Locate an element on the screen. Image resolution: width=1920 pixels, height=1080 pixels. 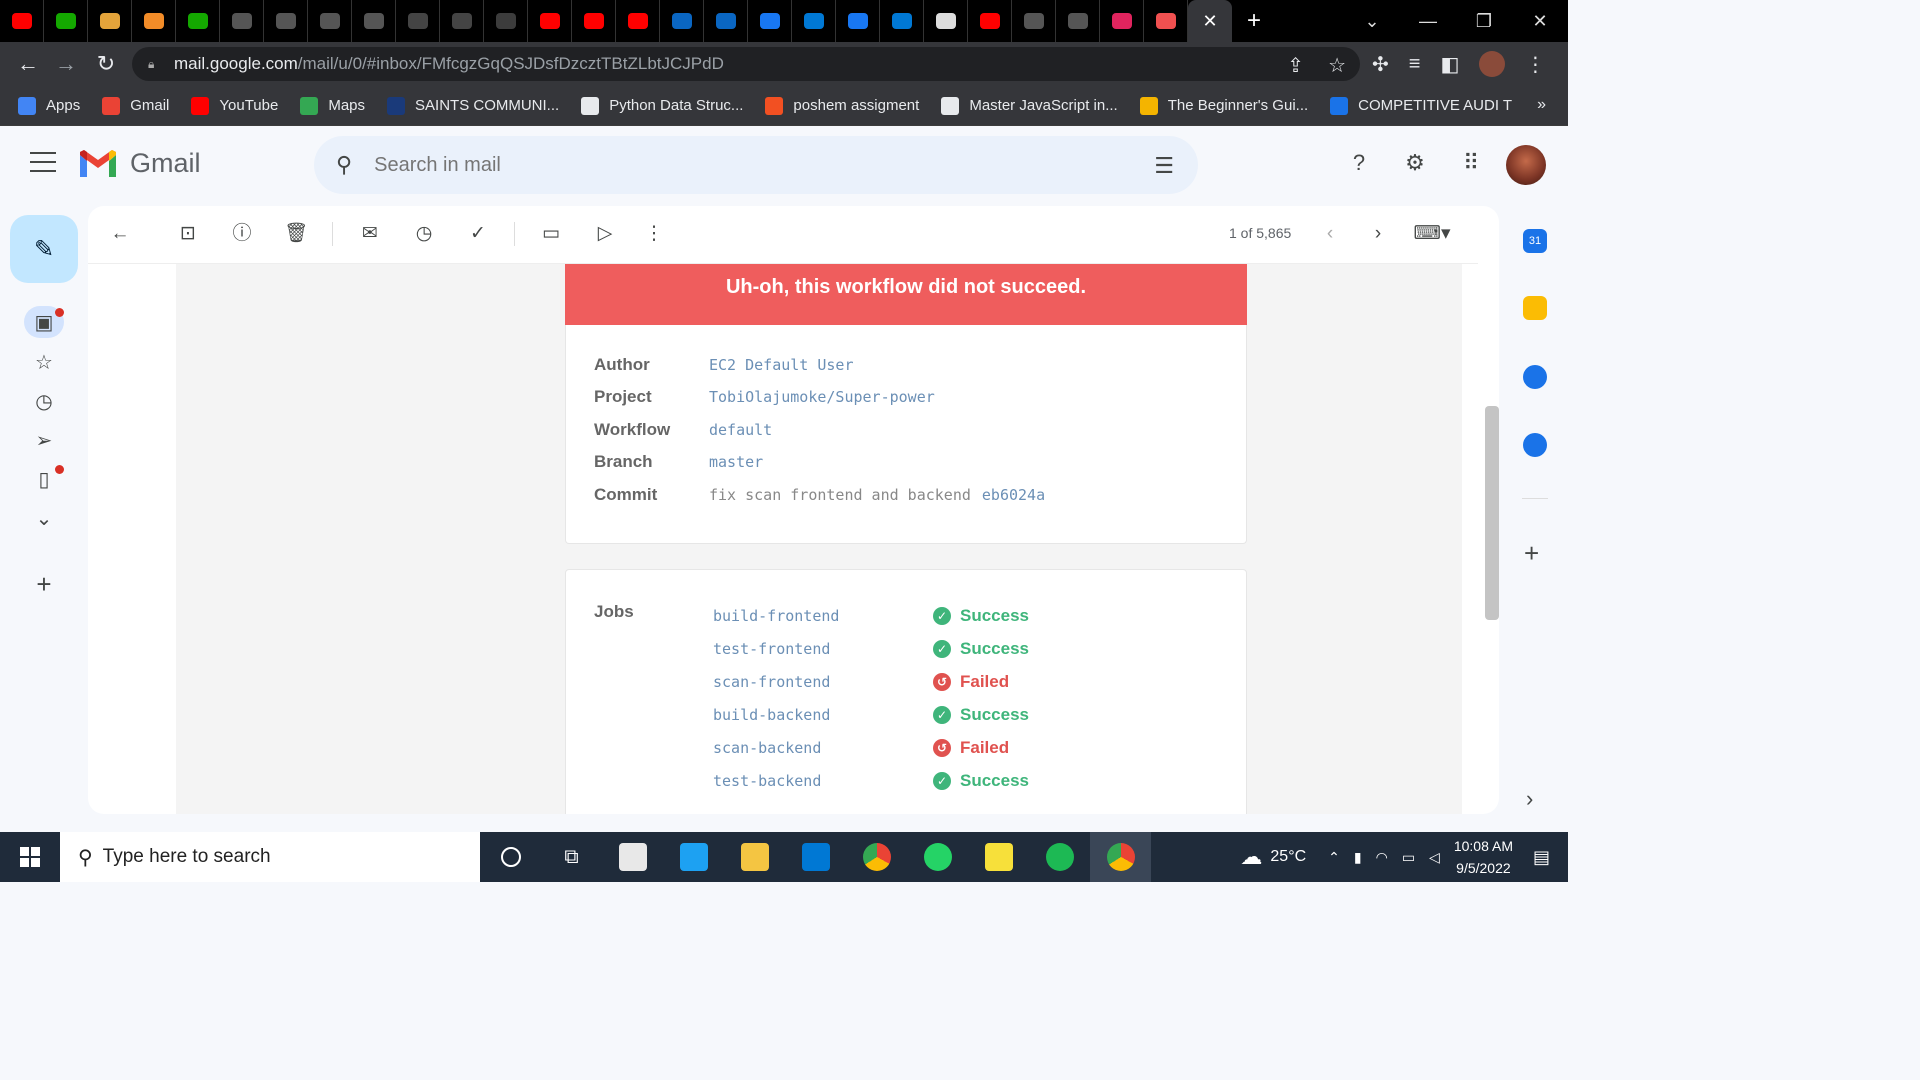
bookmark-item: poshem assigment is located at coordinates (842, 105).